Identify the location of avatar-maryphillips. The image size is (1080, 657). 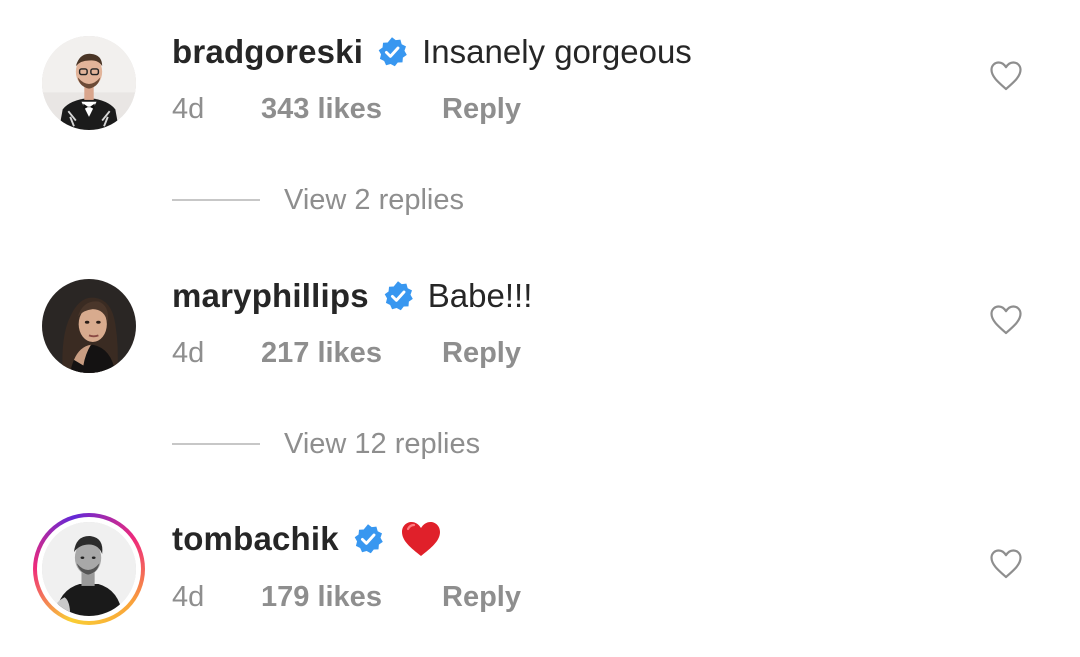
(89, 326).